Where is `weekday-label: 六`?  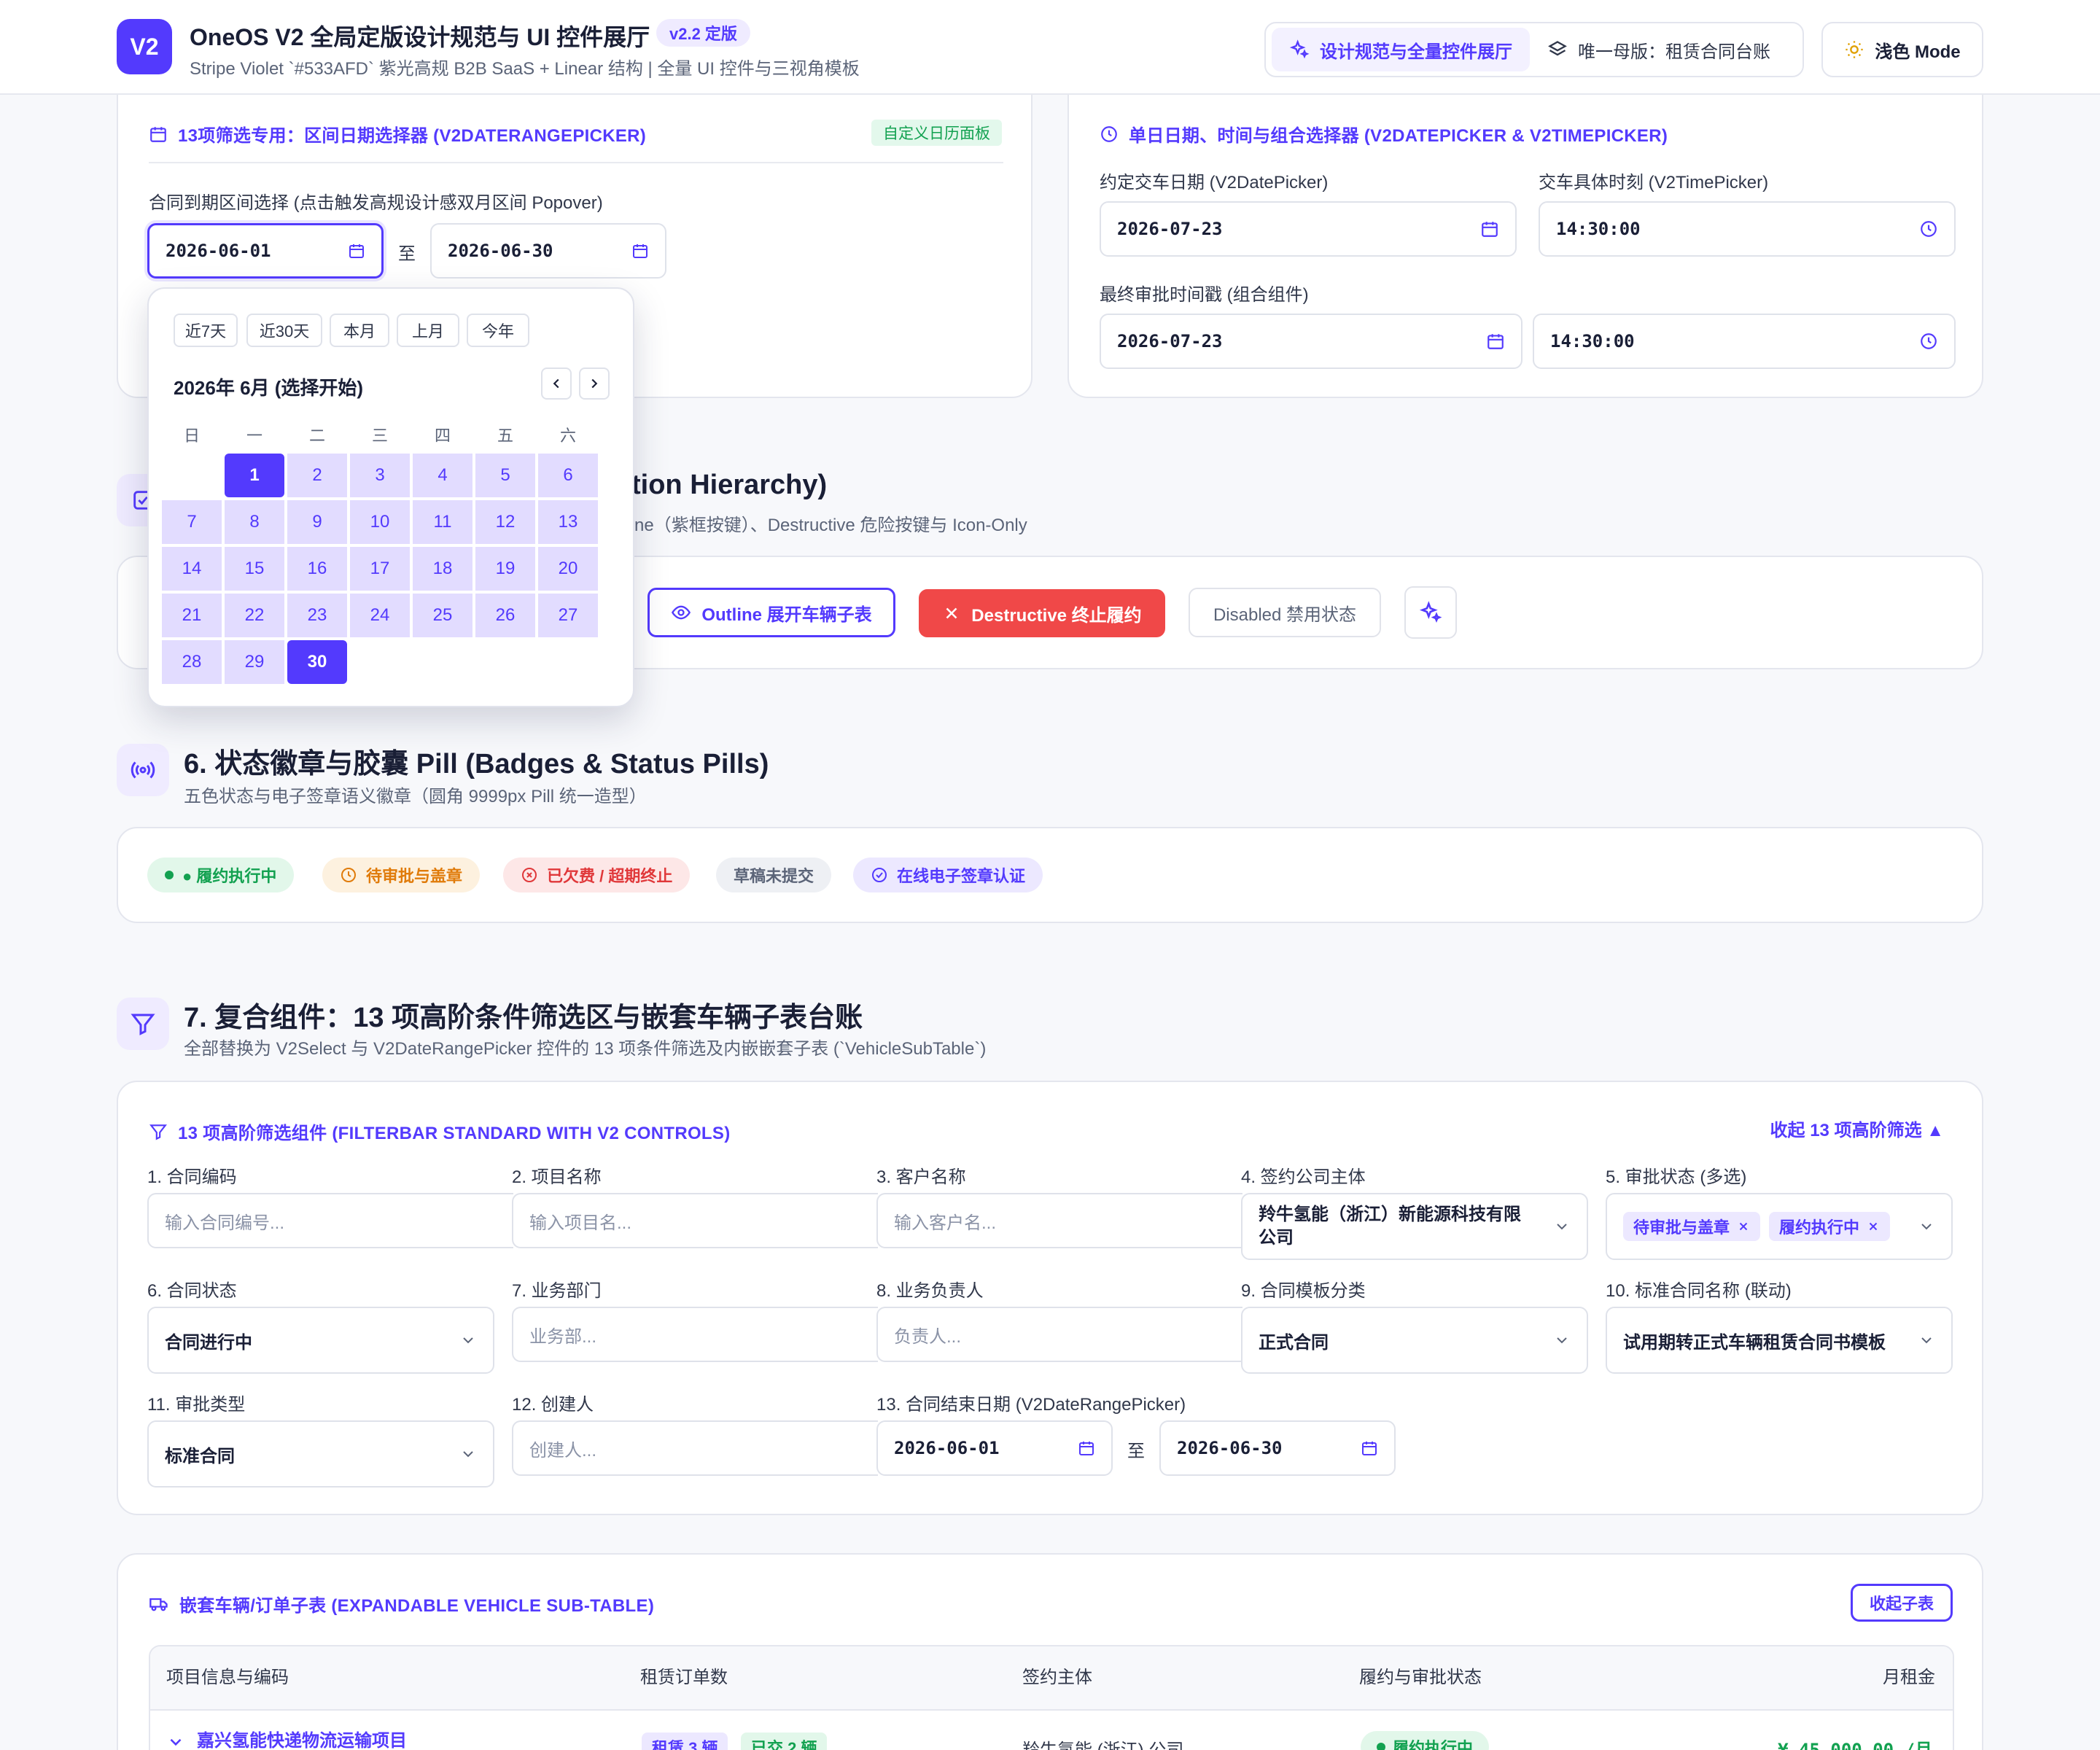
weekday-label: 六 is located at coordinates (567, 436).